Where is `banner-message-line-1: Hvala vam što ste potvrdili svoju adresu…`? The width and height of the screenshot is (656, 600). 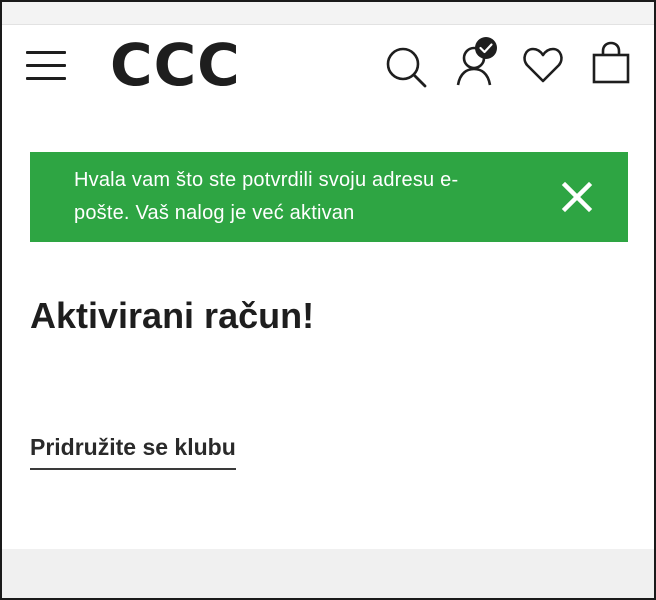 banner-message-line-1: Hvala vam što ste potvrdili svoju adresu… is located at coordinates (266, 180).